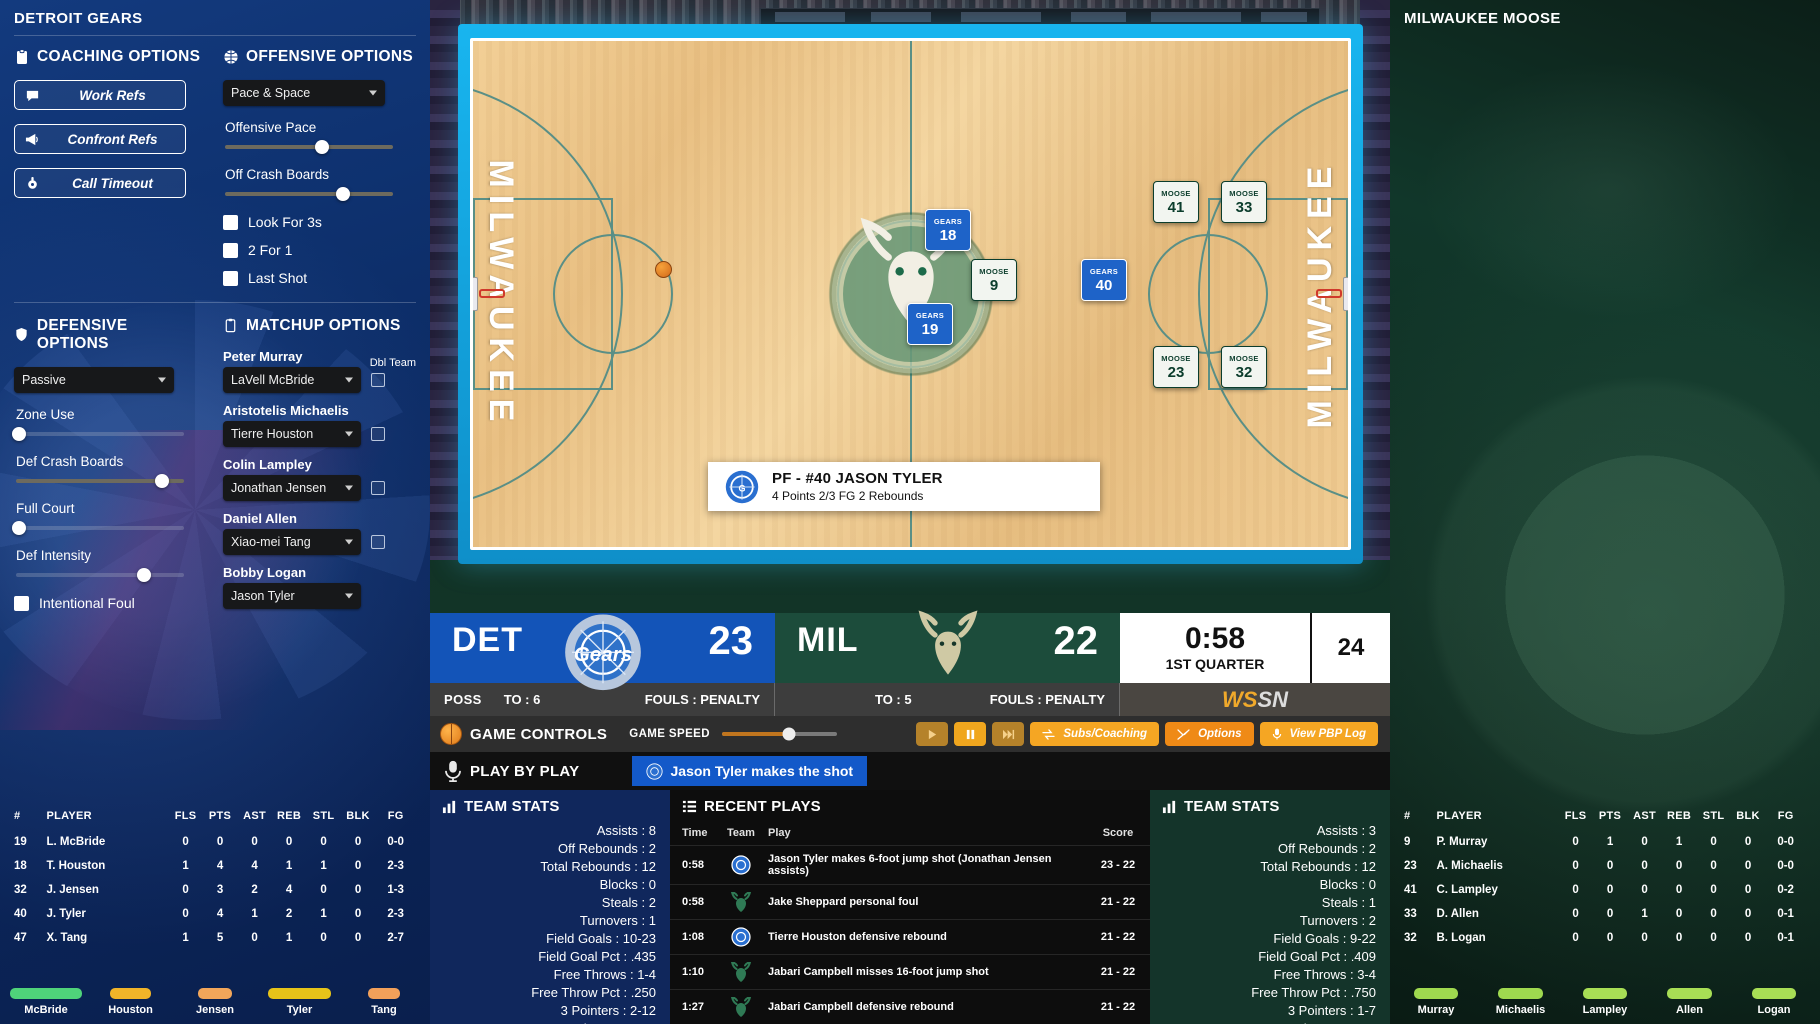  Describe the element at coordinates (100, 183) in the screenshot. I see `call-timeout-button: Call Timeout` at that location.